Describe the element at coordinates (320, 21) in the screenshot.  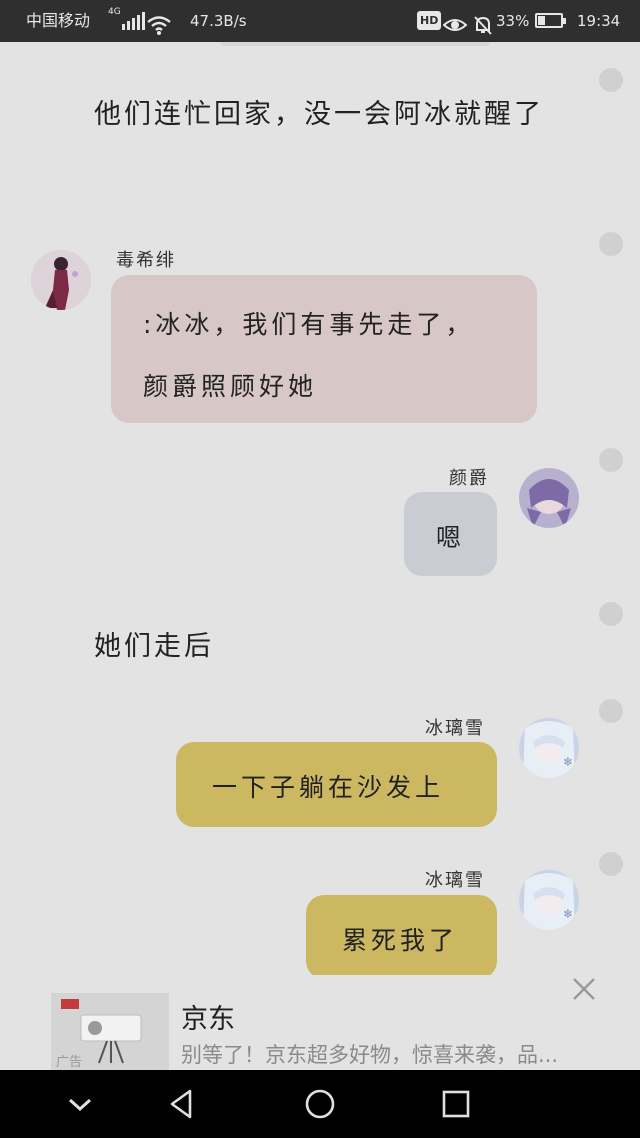
I see `status-bar: 中国移动 4G 47.3B/s HD 33% 19:34` at that location.